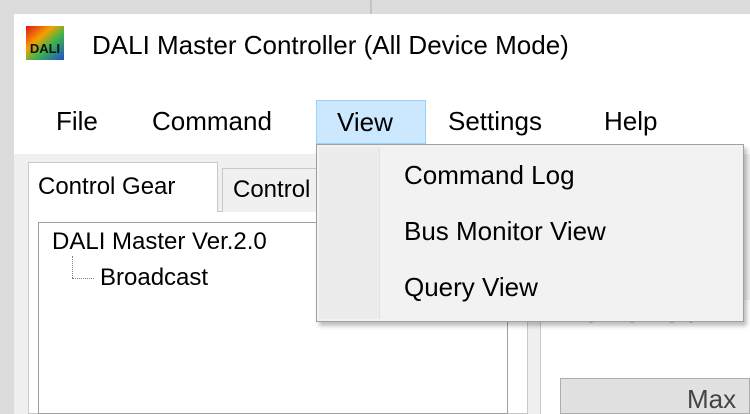 The image size is (750, 414). I want to click on tree-root-node: DALI Master Ver.2.0, so click(159, 242).